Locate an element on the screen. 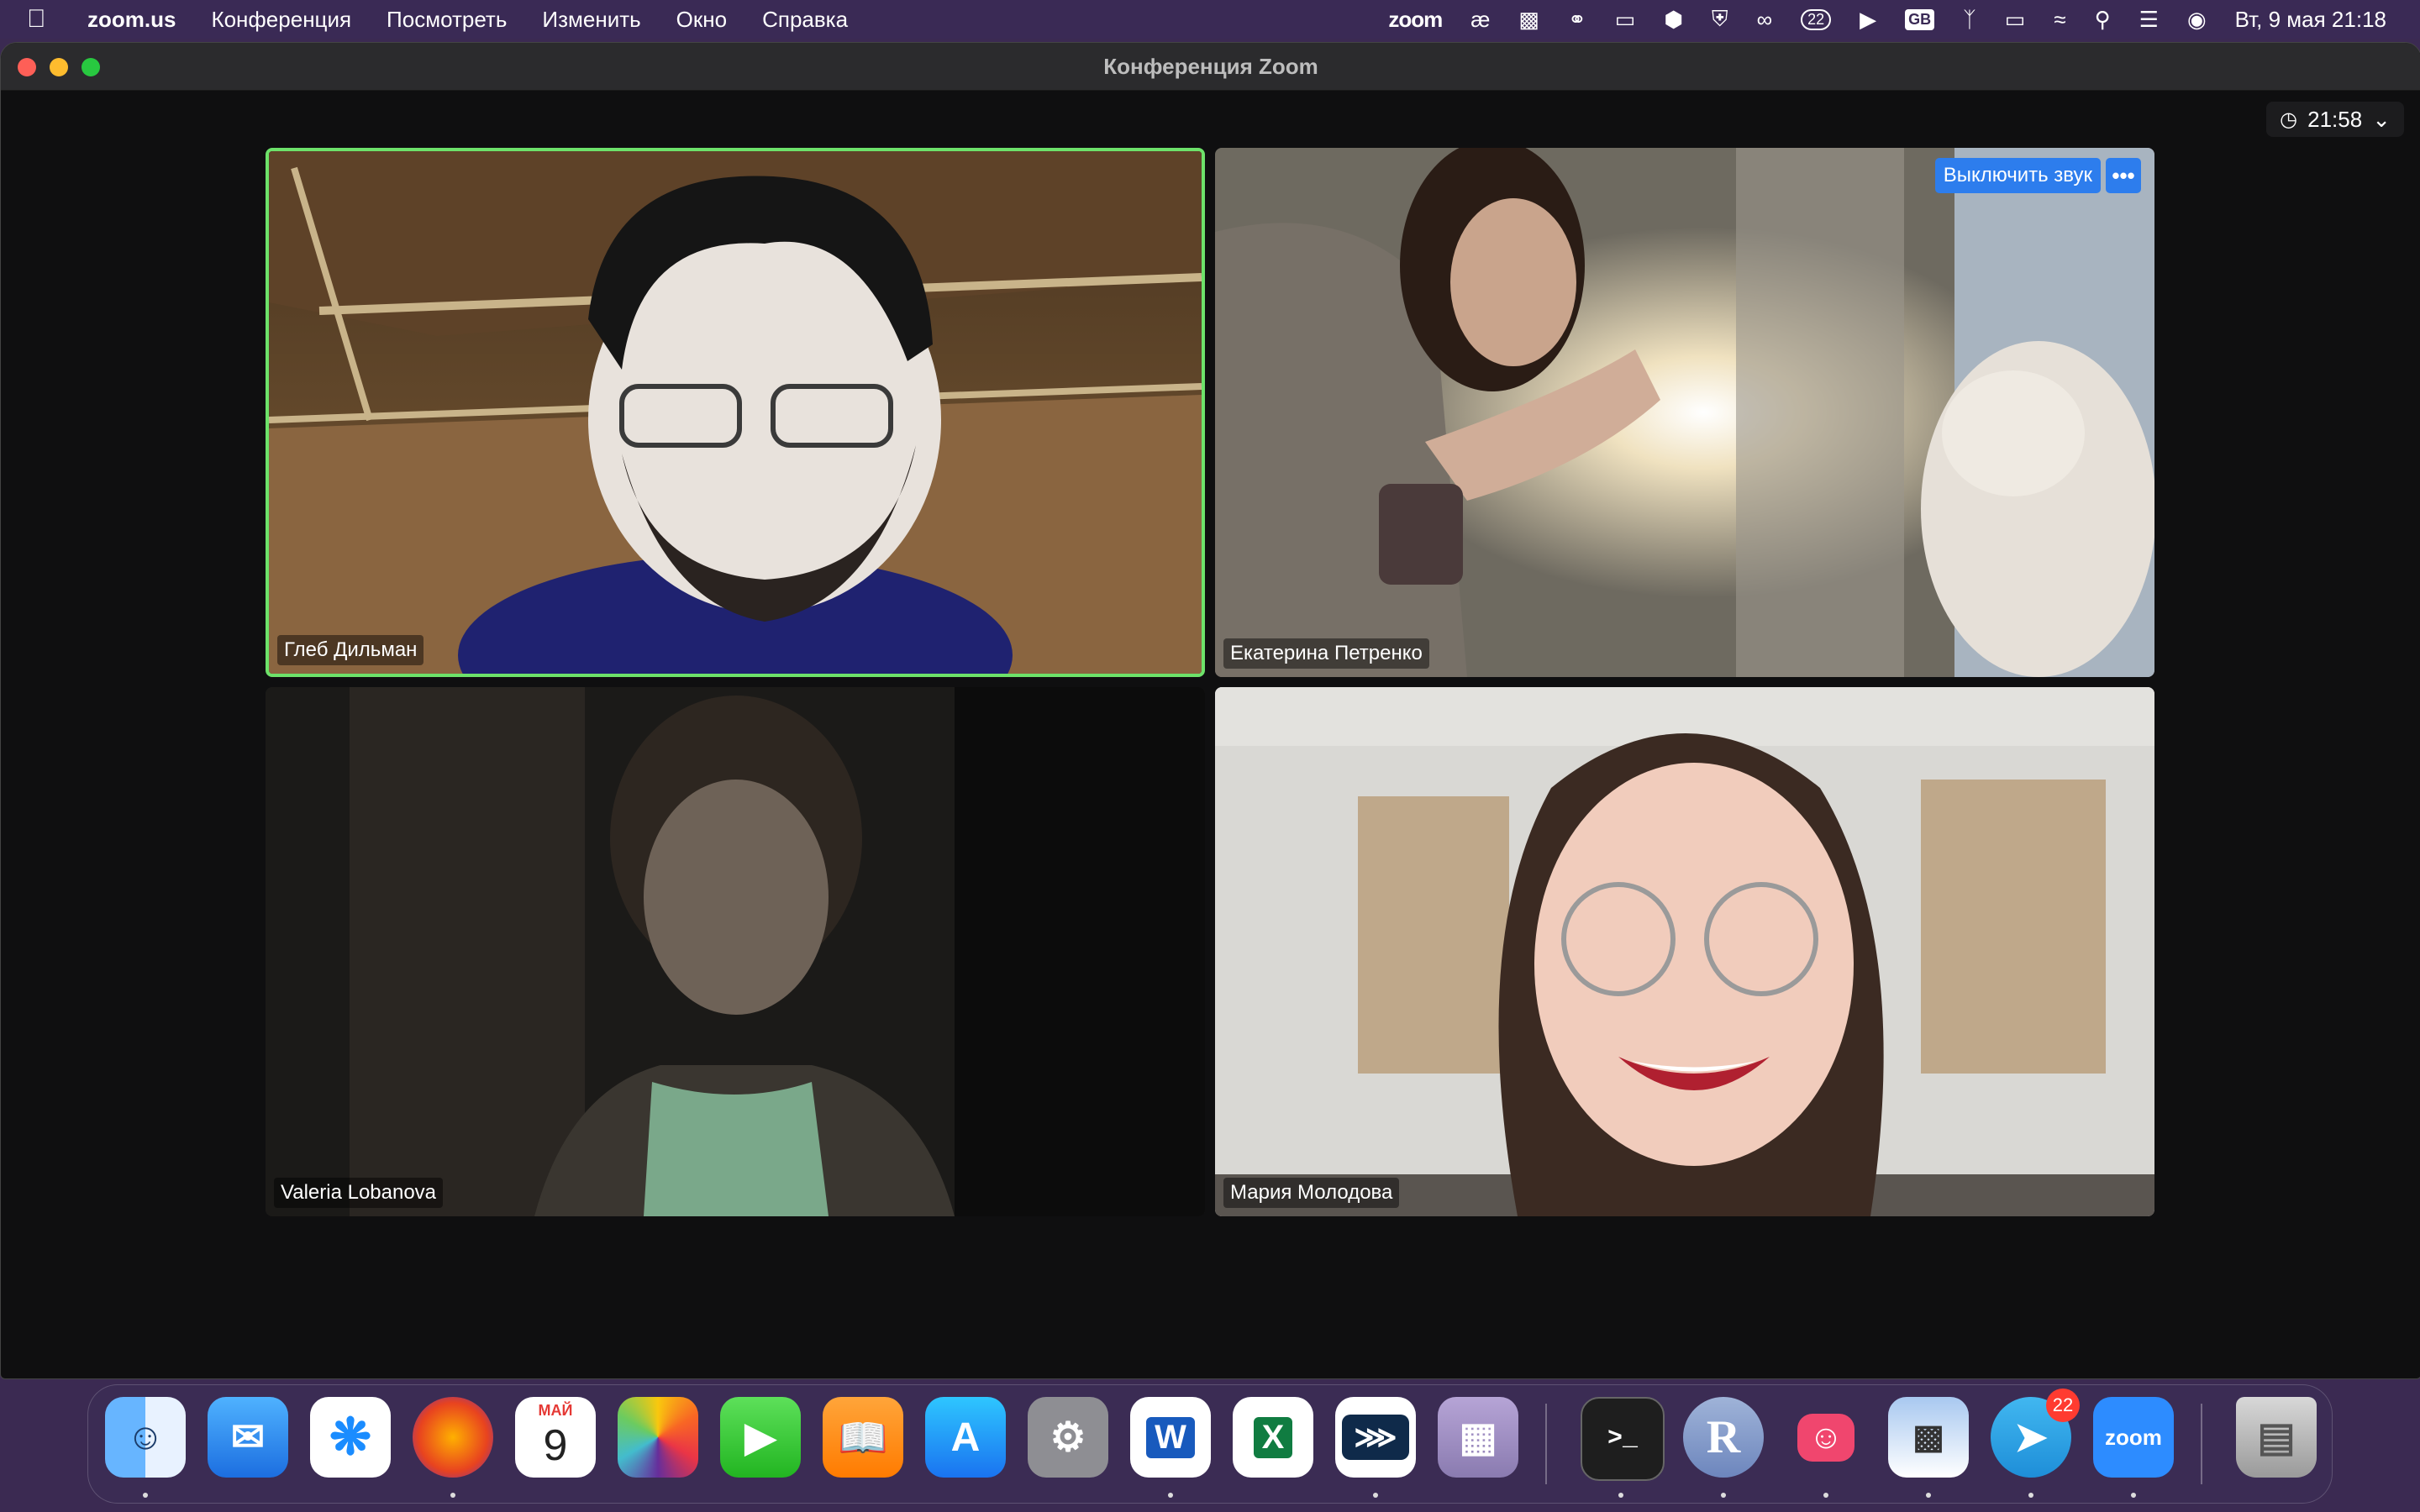 The width and height of the screenshot is (2420, 1512). menu-window: Окно is located at coordinates (702, 20).